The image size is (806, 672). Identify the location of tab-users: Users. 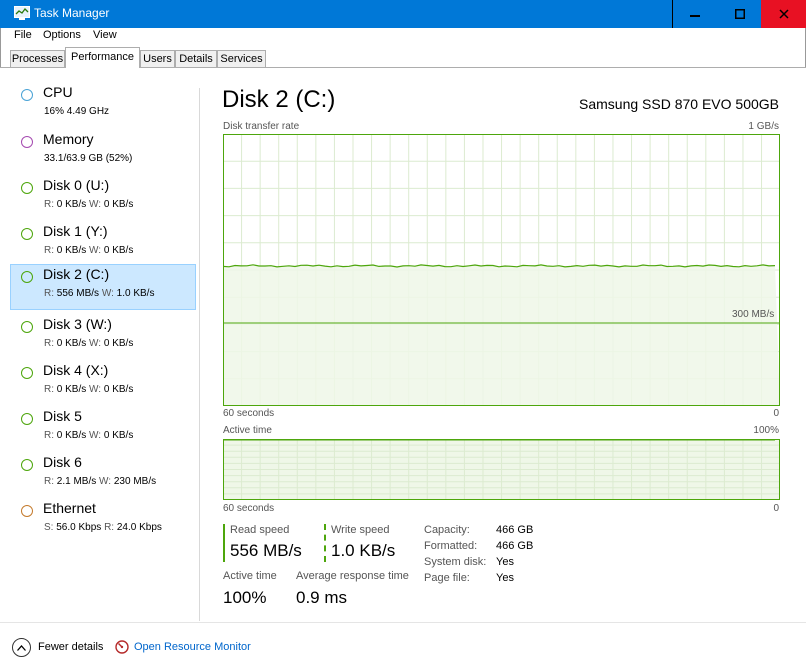
(157, 58).